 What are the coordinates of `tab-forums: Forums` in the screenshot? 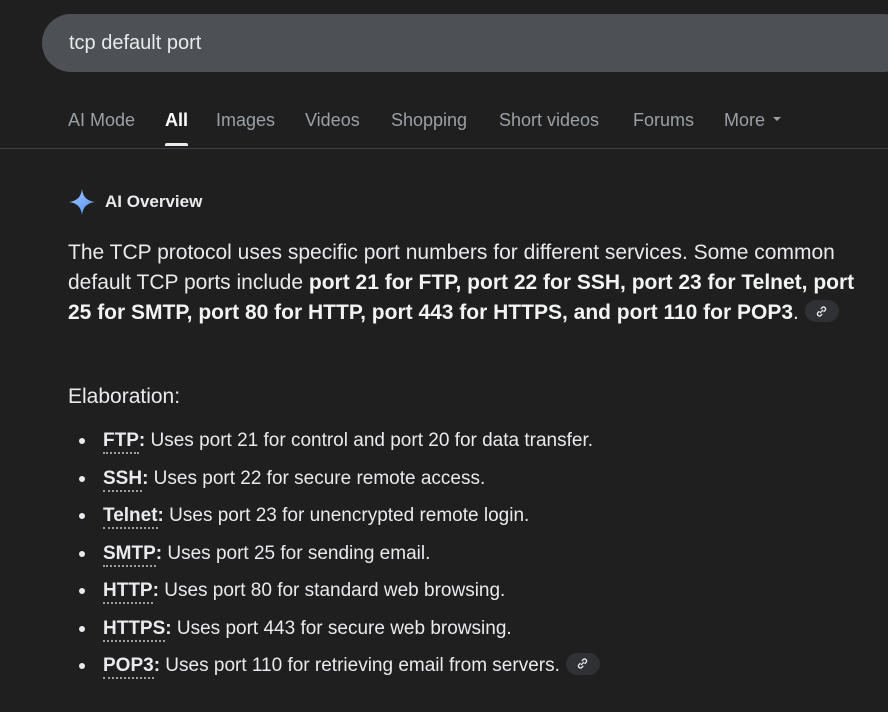 It's located at (663, 120).